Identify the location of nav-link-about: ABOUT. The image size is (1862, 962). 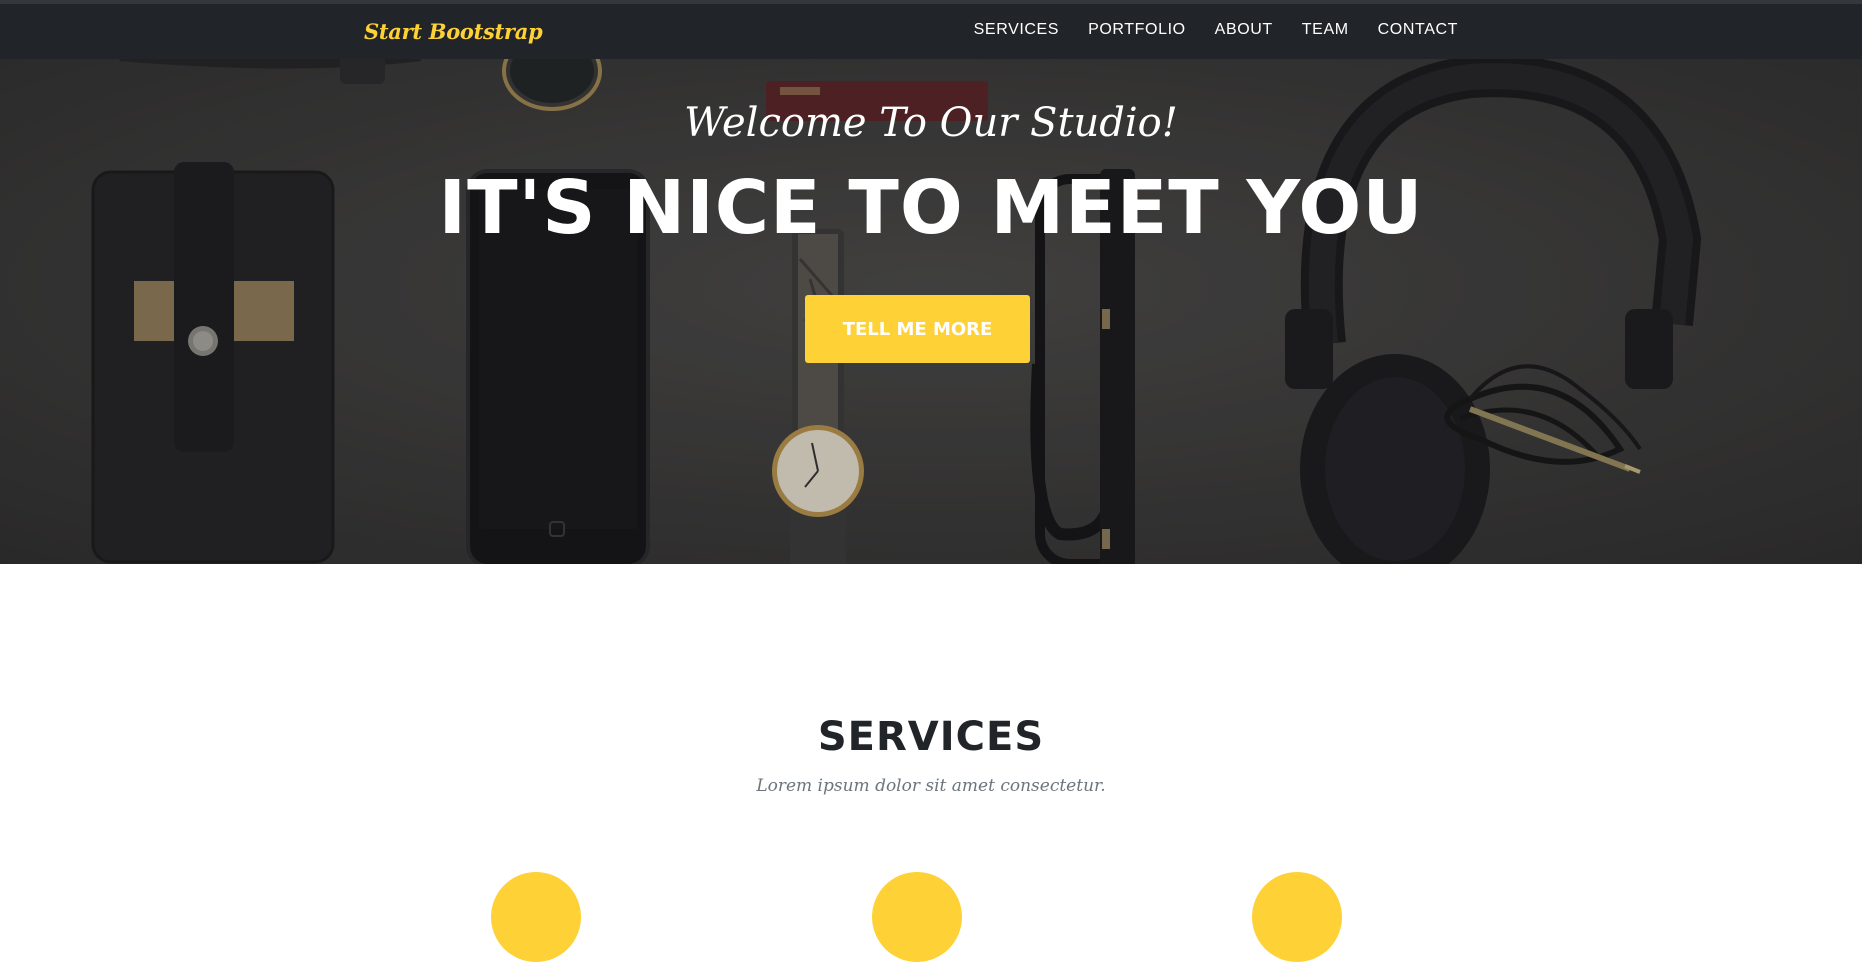
(1244, 30).